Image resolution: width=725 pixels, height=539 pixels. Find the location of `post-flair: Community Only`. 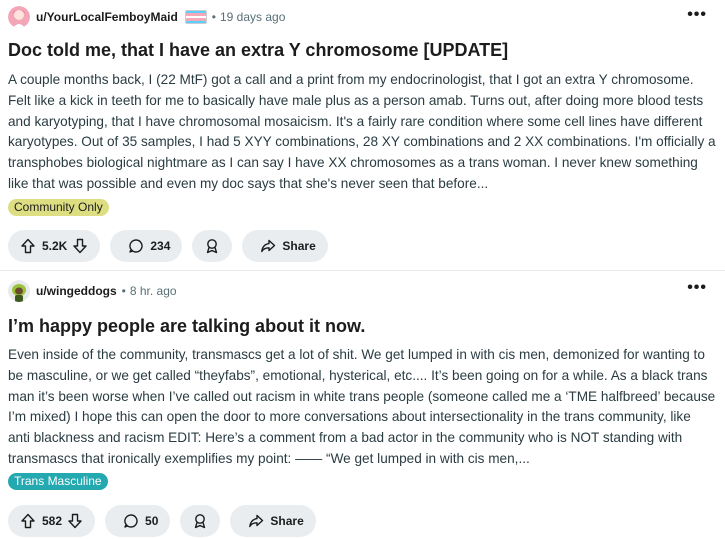

post-flair: Community Only is located at coordinates (58, 207).